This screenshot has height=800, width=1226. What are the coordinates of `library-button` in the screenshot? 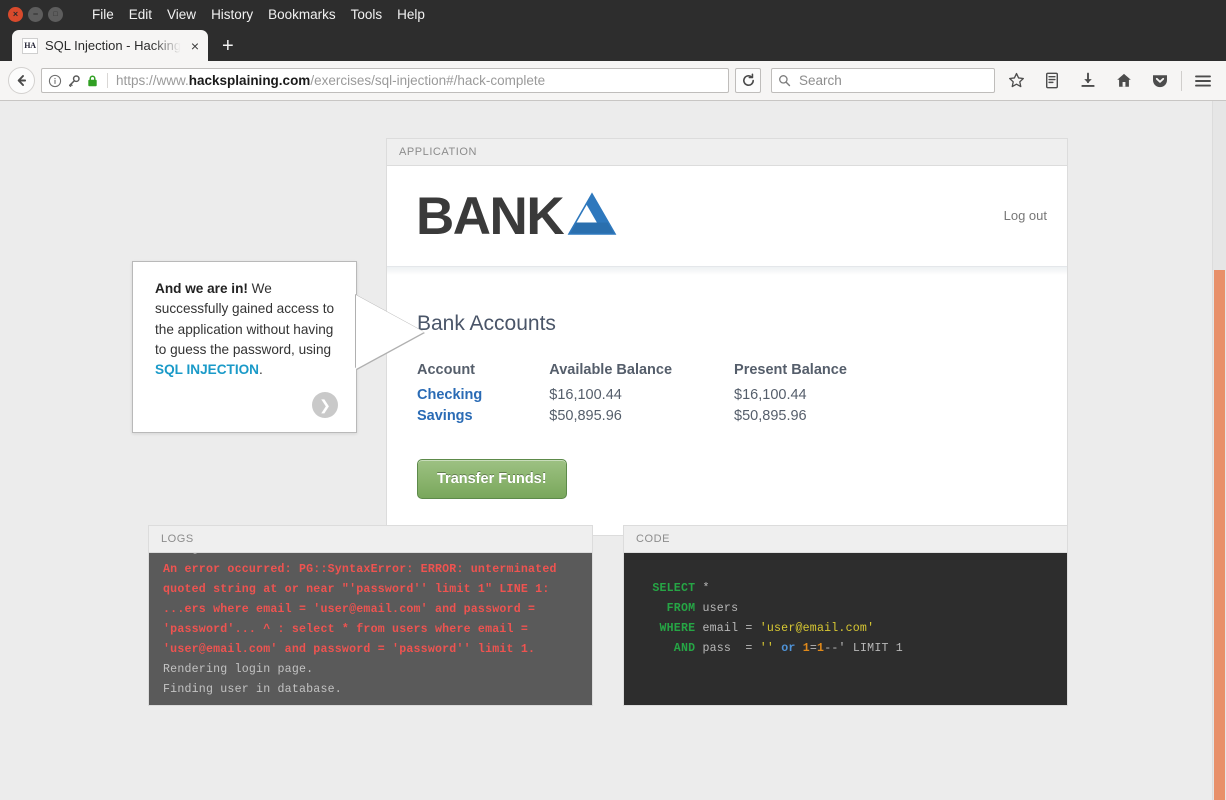 It's located at (1052, 81).